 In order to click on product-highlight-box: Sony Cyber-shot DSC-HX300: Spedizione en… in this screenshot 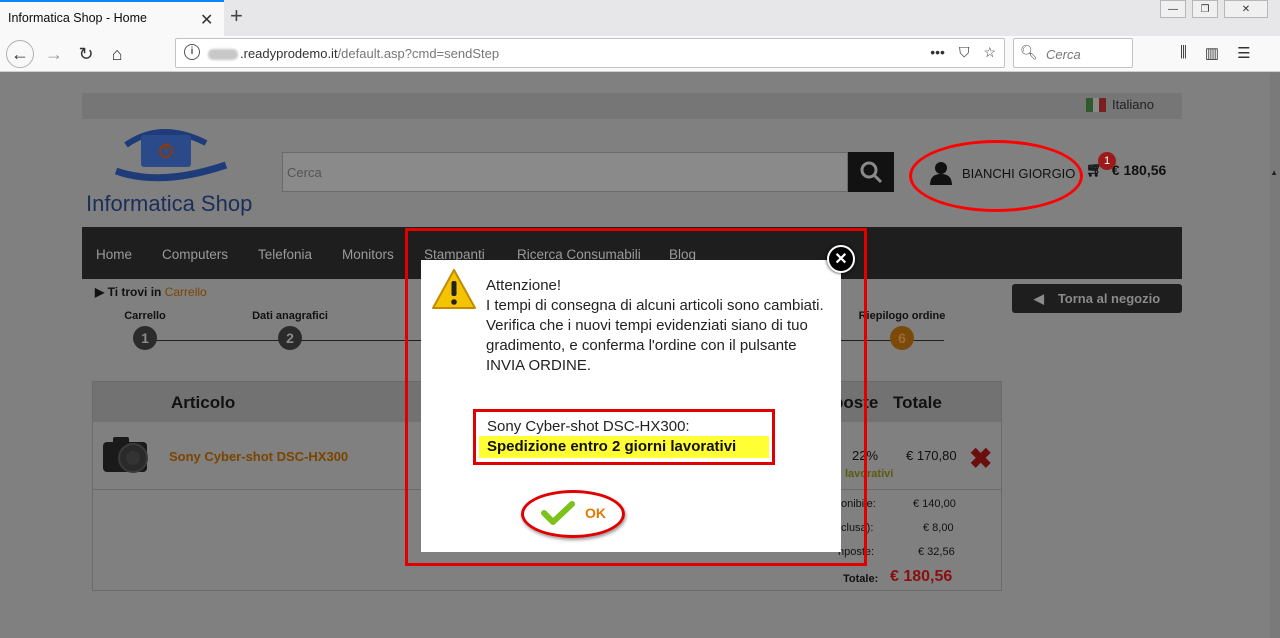, I will do `click(624, 437)`.